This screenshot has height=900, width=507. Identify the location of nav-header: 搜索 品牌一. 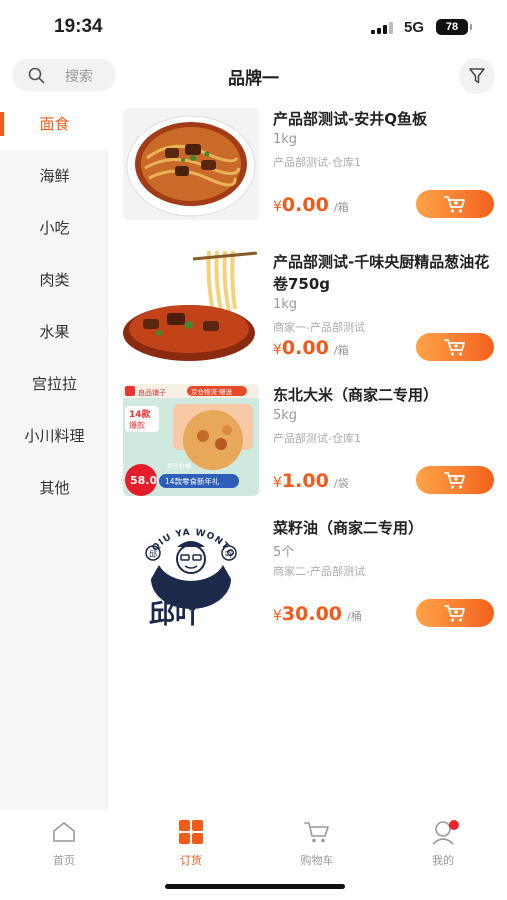
(253, 76).